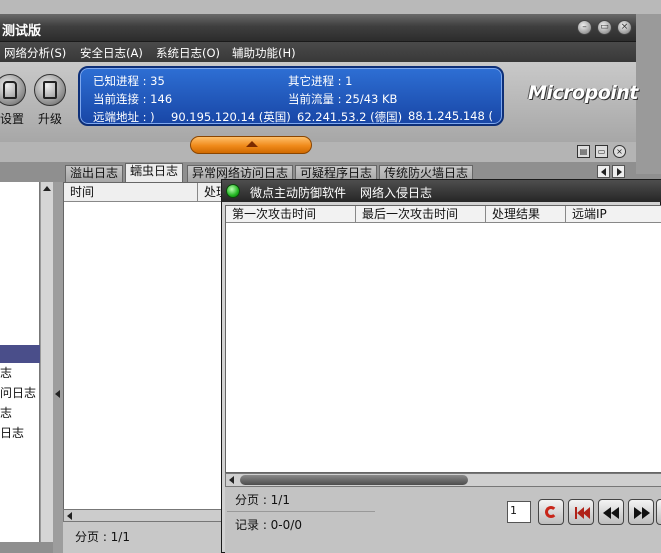 The image size is (661, 553). I want to click on collapse-button, so click(251, 145).